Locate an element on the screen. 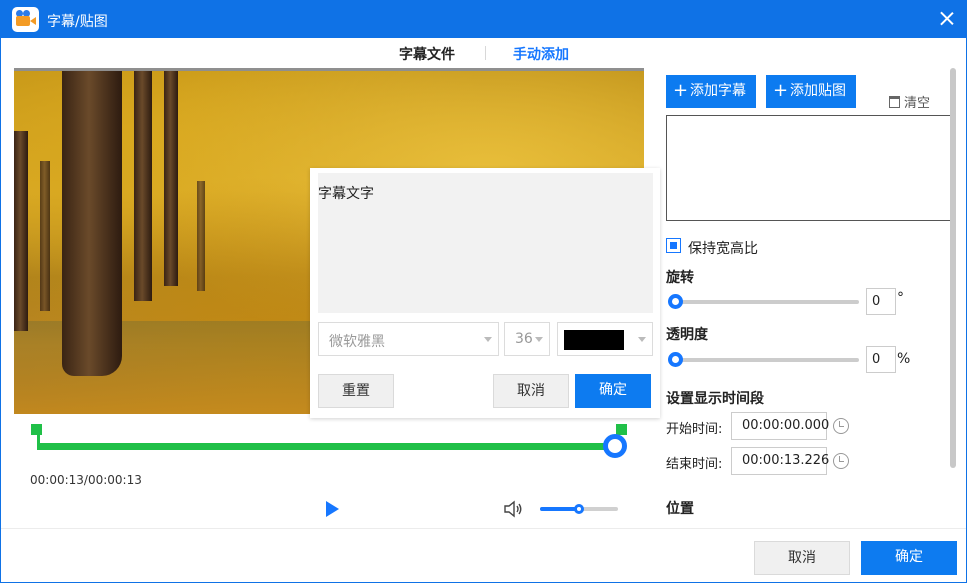 The width and height of the screenshot is (967, 583). window-title: 字幕/贴图 is located at coordinates (77, 22).